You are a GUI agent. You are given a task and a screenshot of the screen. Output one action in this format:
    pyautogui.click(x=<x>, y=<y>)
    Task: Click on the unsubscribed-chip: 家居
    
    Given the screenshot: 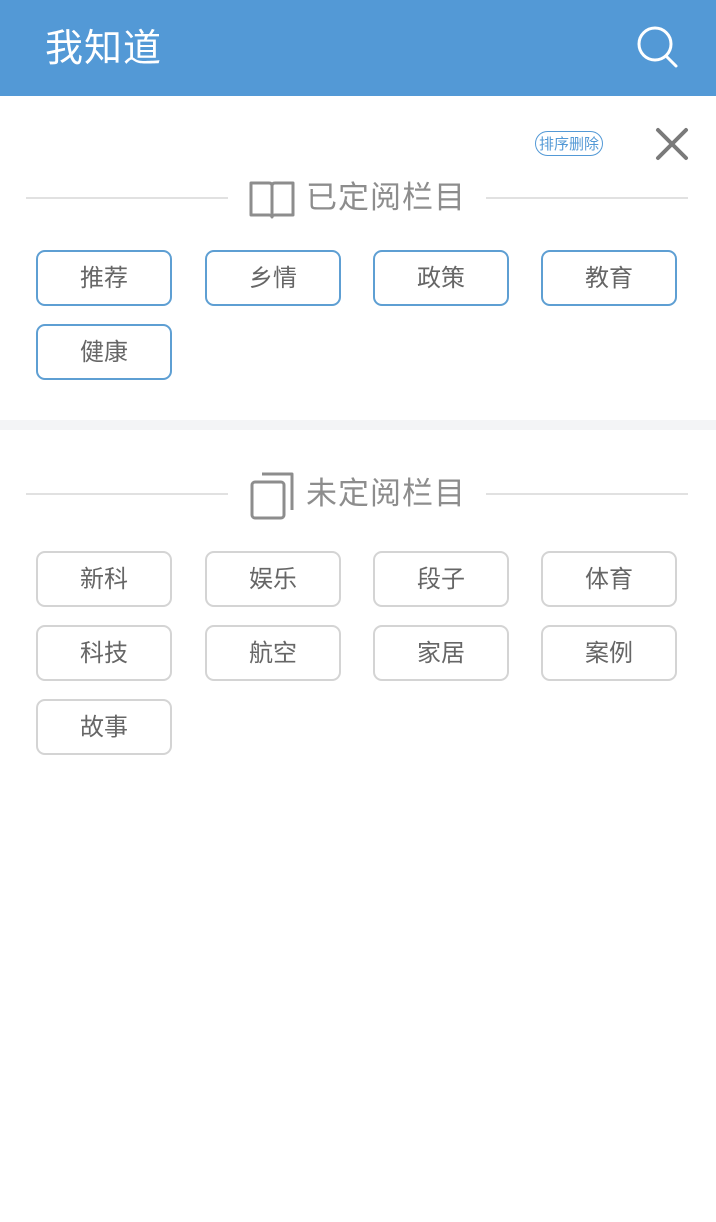 What is the action you would take?
    pyautogui.click(x=441, y=653)
    